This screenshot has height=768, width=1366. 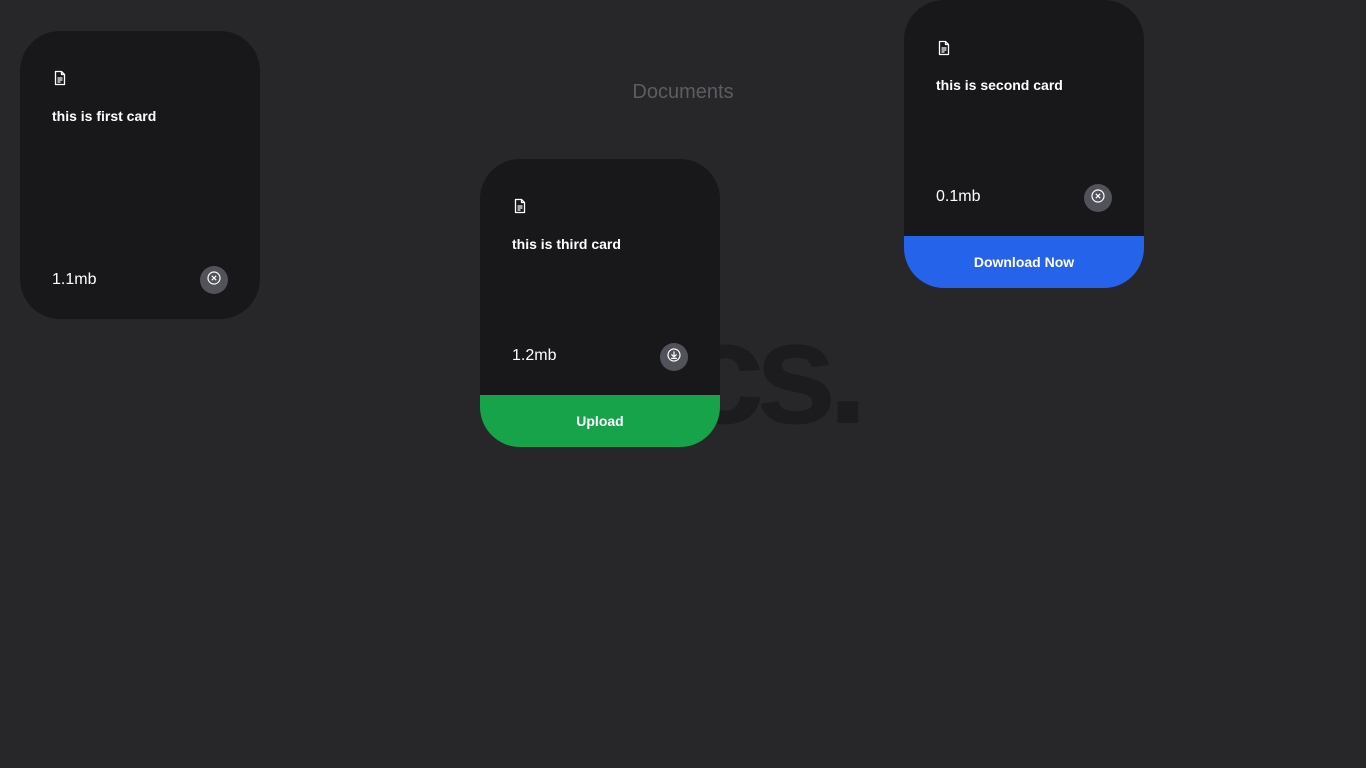 What do you see at coordinates (1024, 262) in the screenshot?
I see `download-now-button: Download Now` at bounding box center [1024, 262].